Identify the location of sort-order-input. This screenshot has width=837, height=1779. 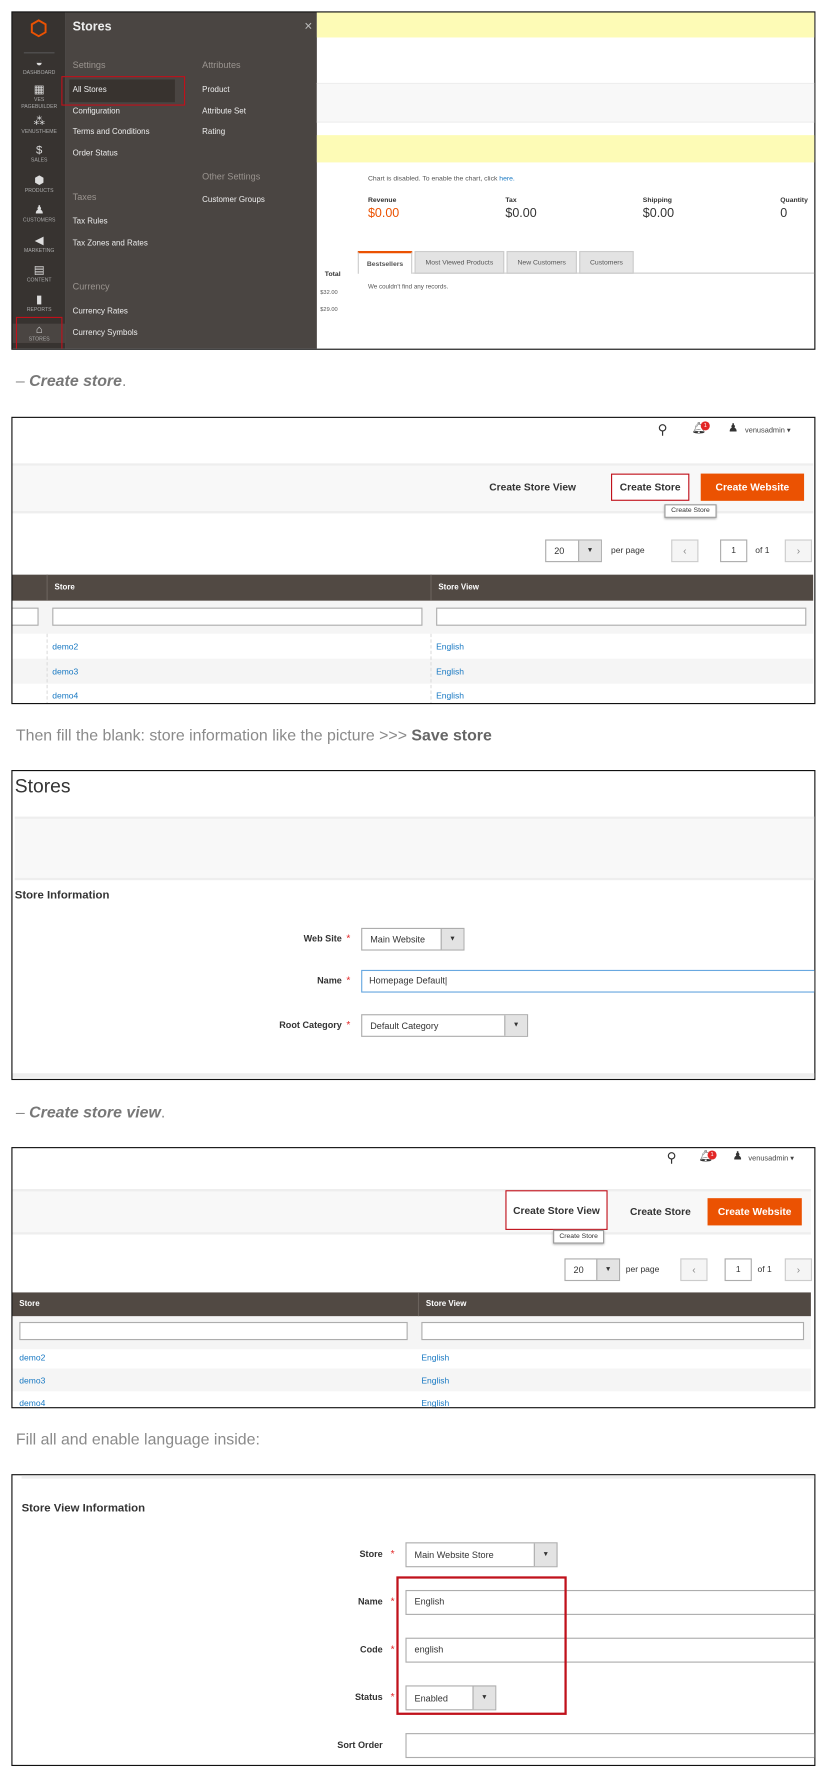
(610, 1746).